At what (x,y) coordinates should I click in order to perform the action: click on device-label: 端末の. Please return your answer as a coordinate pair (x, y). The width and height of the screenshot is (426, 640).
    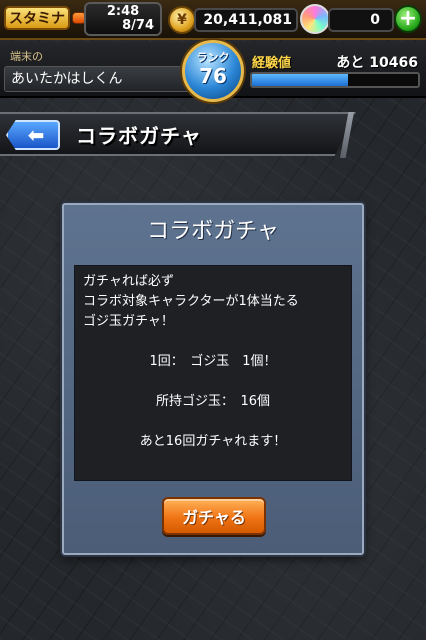
    Looking at the image, I should click on (26, 56).